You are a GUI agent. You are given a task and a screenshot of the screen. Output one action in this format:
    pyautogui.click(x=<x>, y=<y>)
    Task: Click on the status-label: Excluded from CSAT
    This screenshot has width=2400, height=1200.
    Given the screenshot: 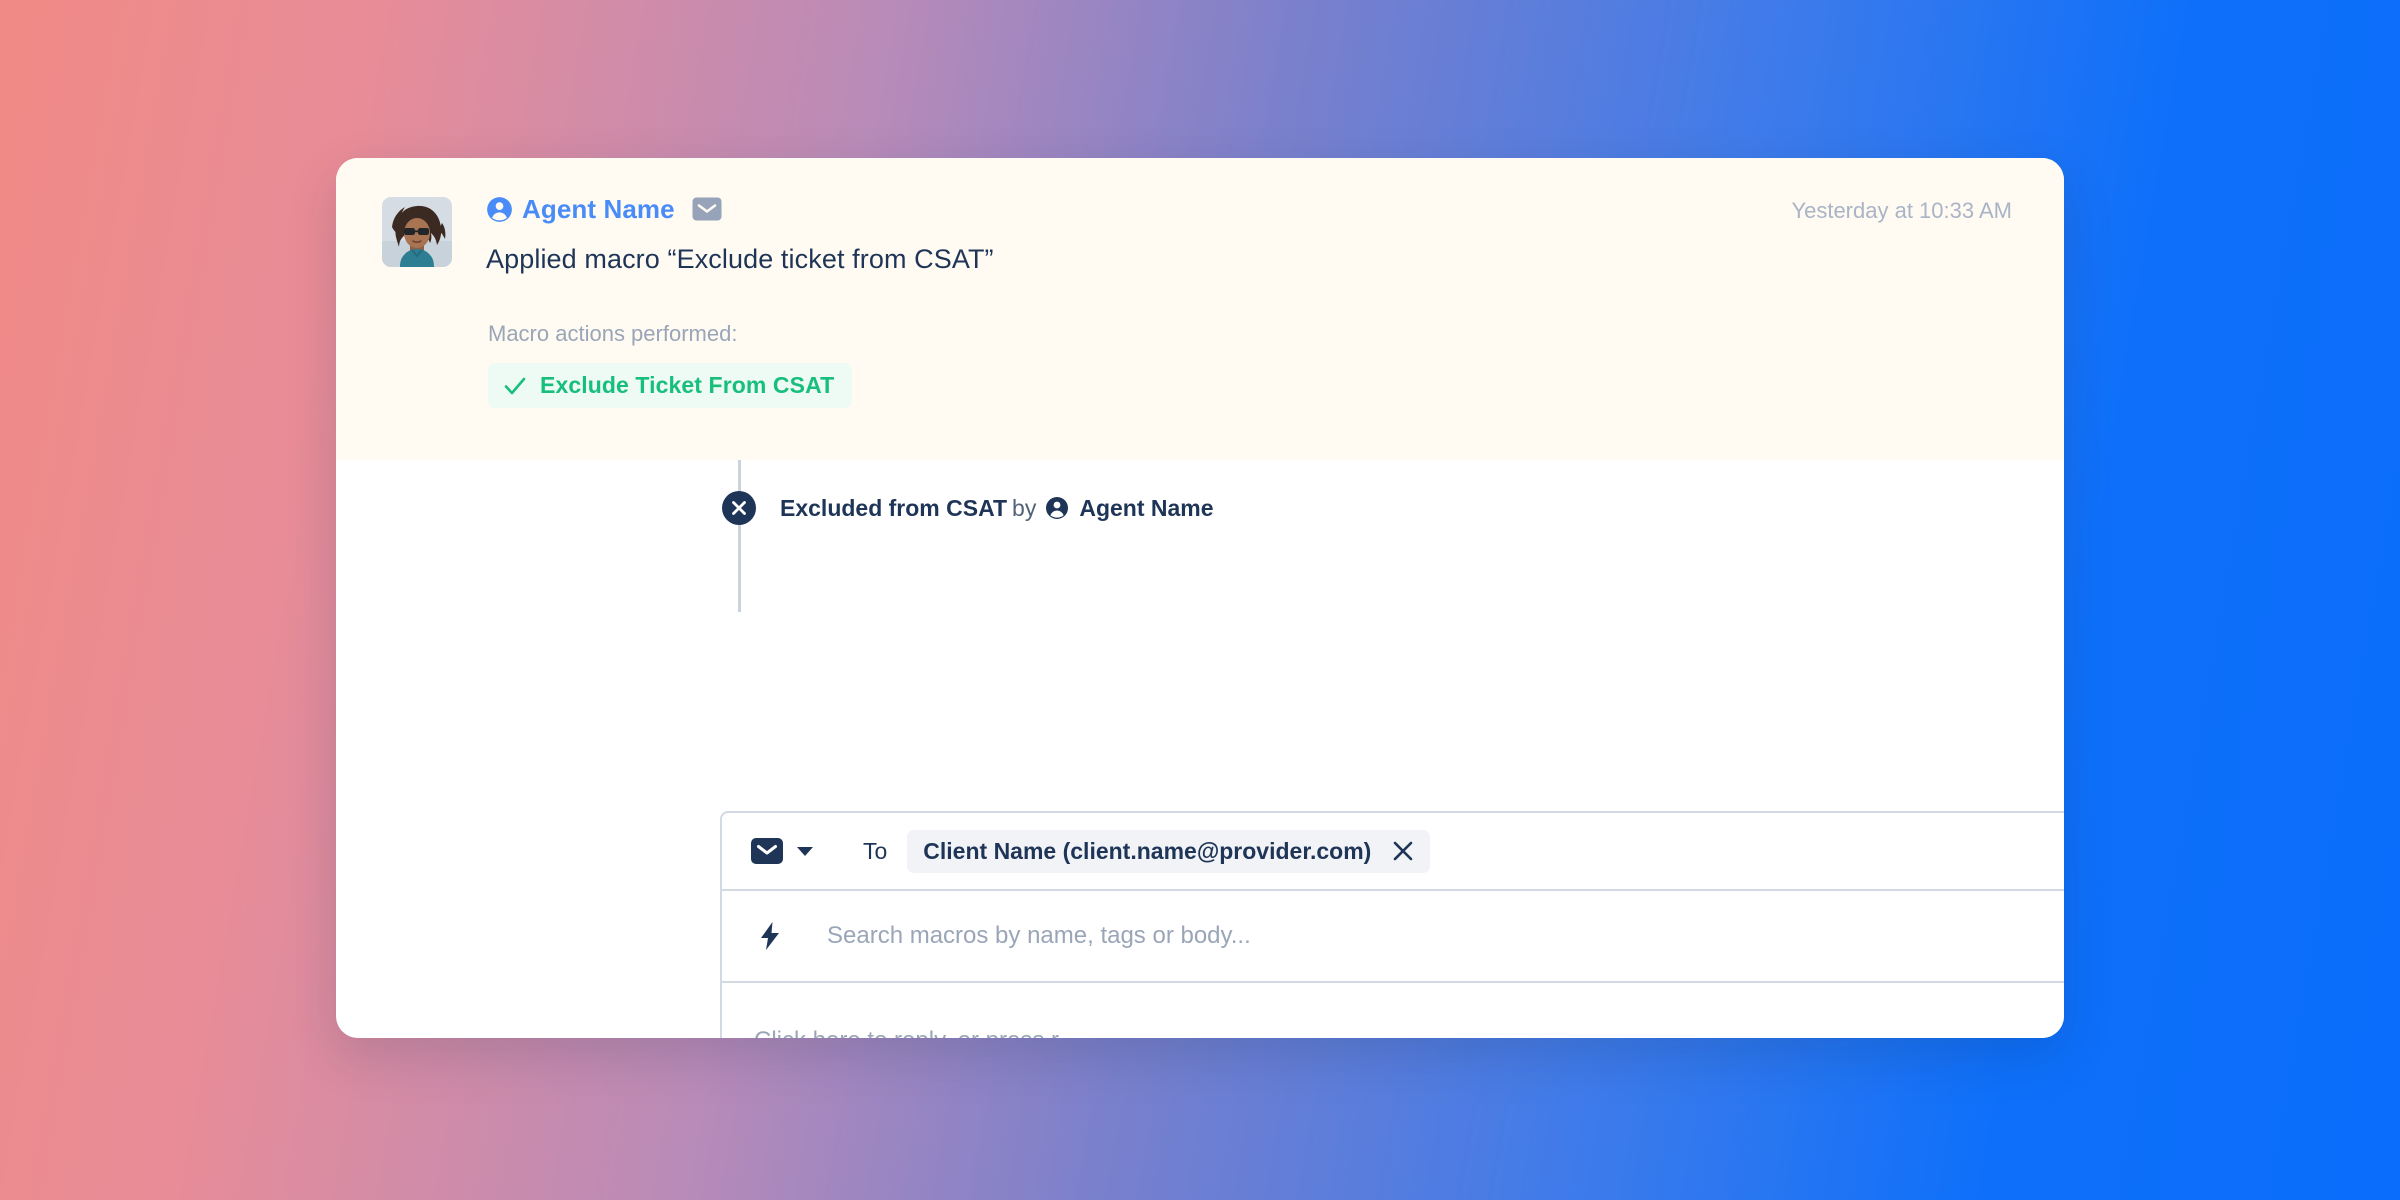 What is the action you would take?
    pyautogui.click(x=894, y=507)
    